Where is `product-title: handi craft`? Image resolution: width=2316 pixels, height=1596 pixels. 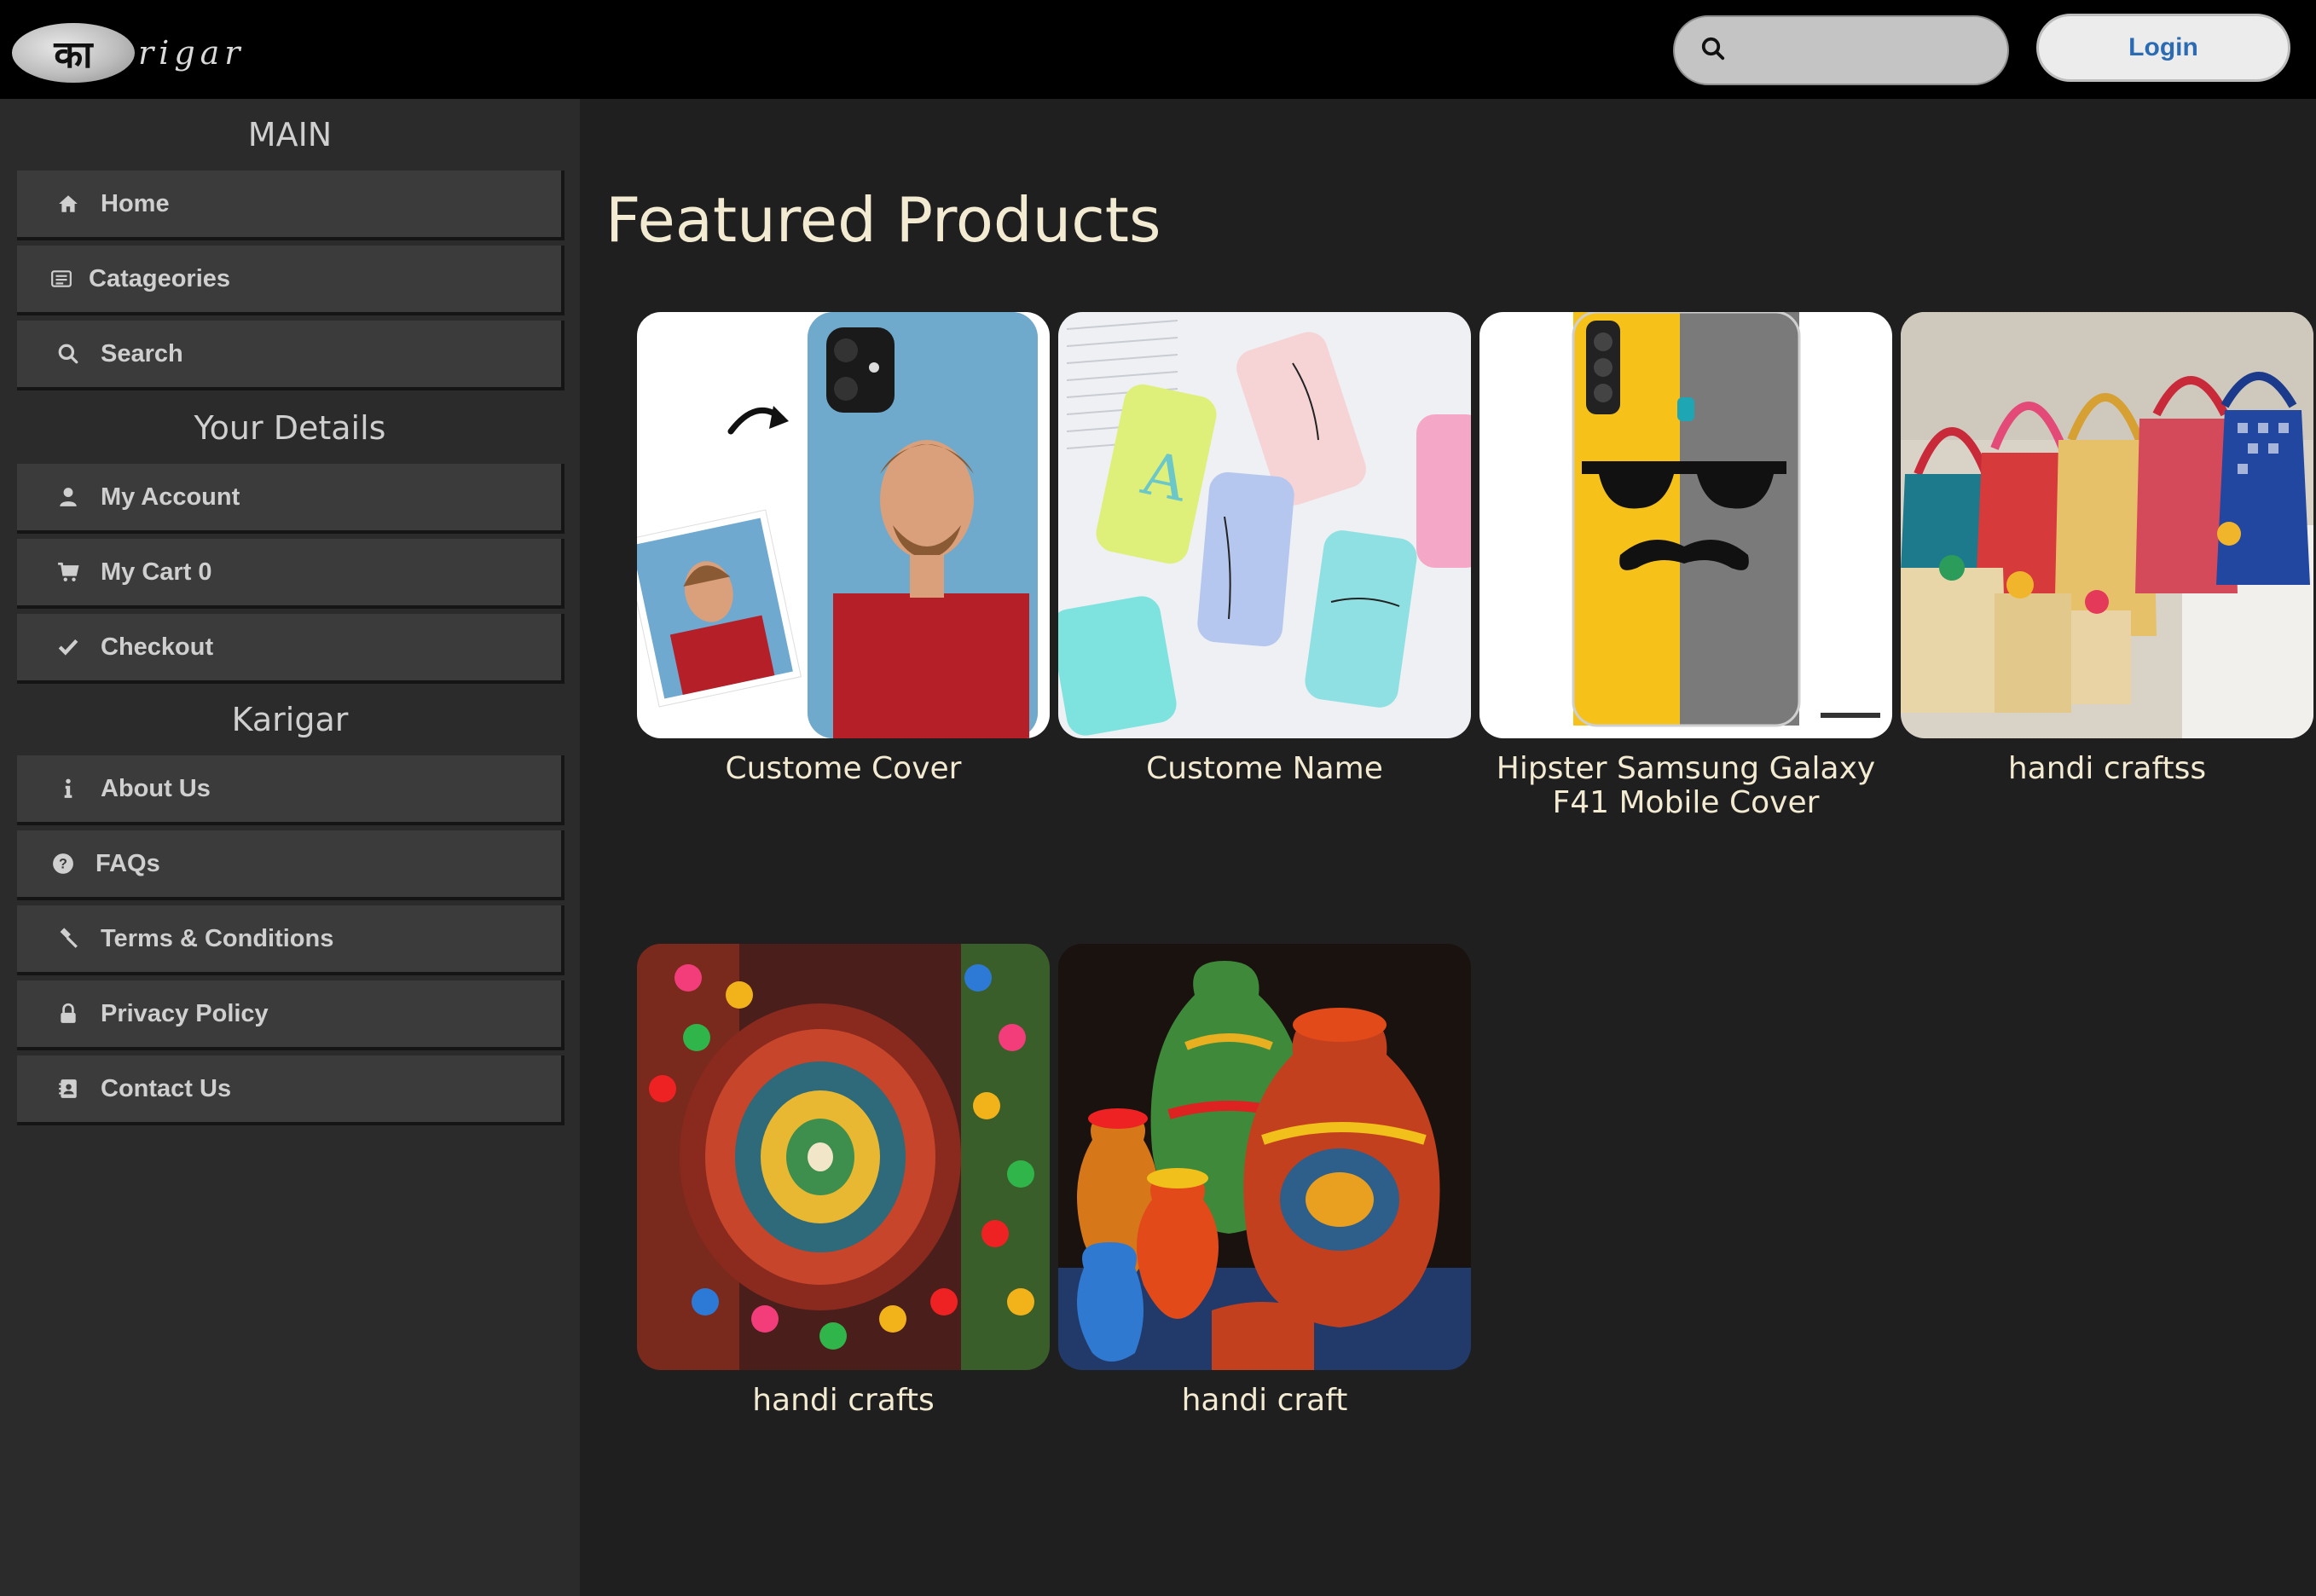 product-title: handi craft is located at coordinates (1264, 1401).